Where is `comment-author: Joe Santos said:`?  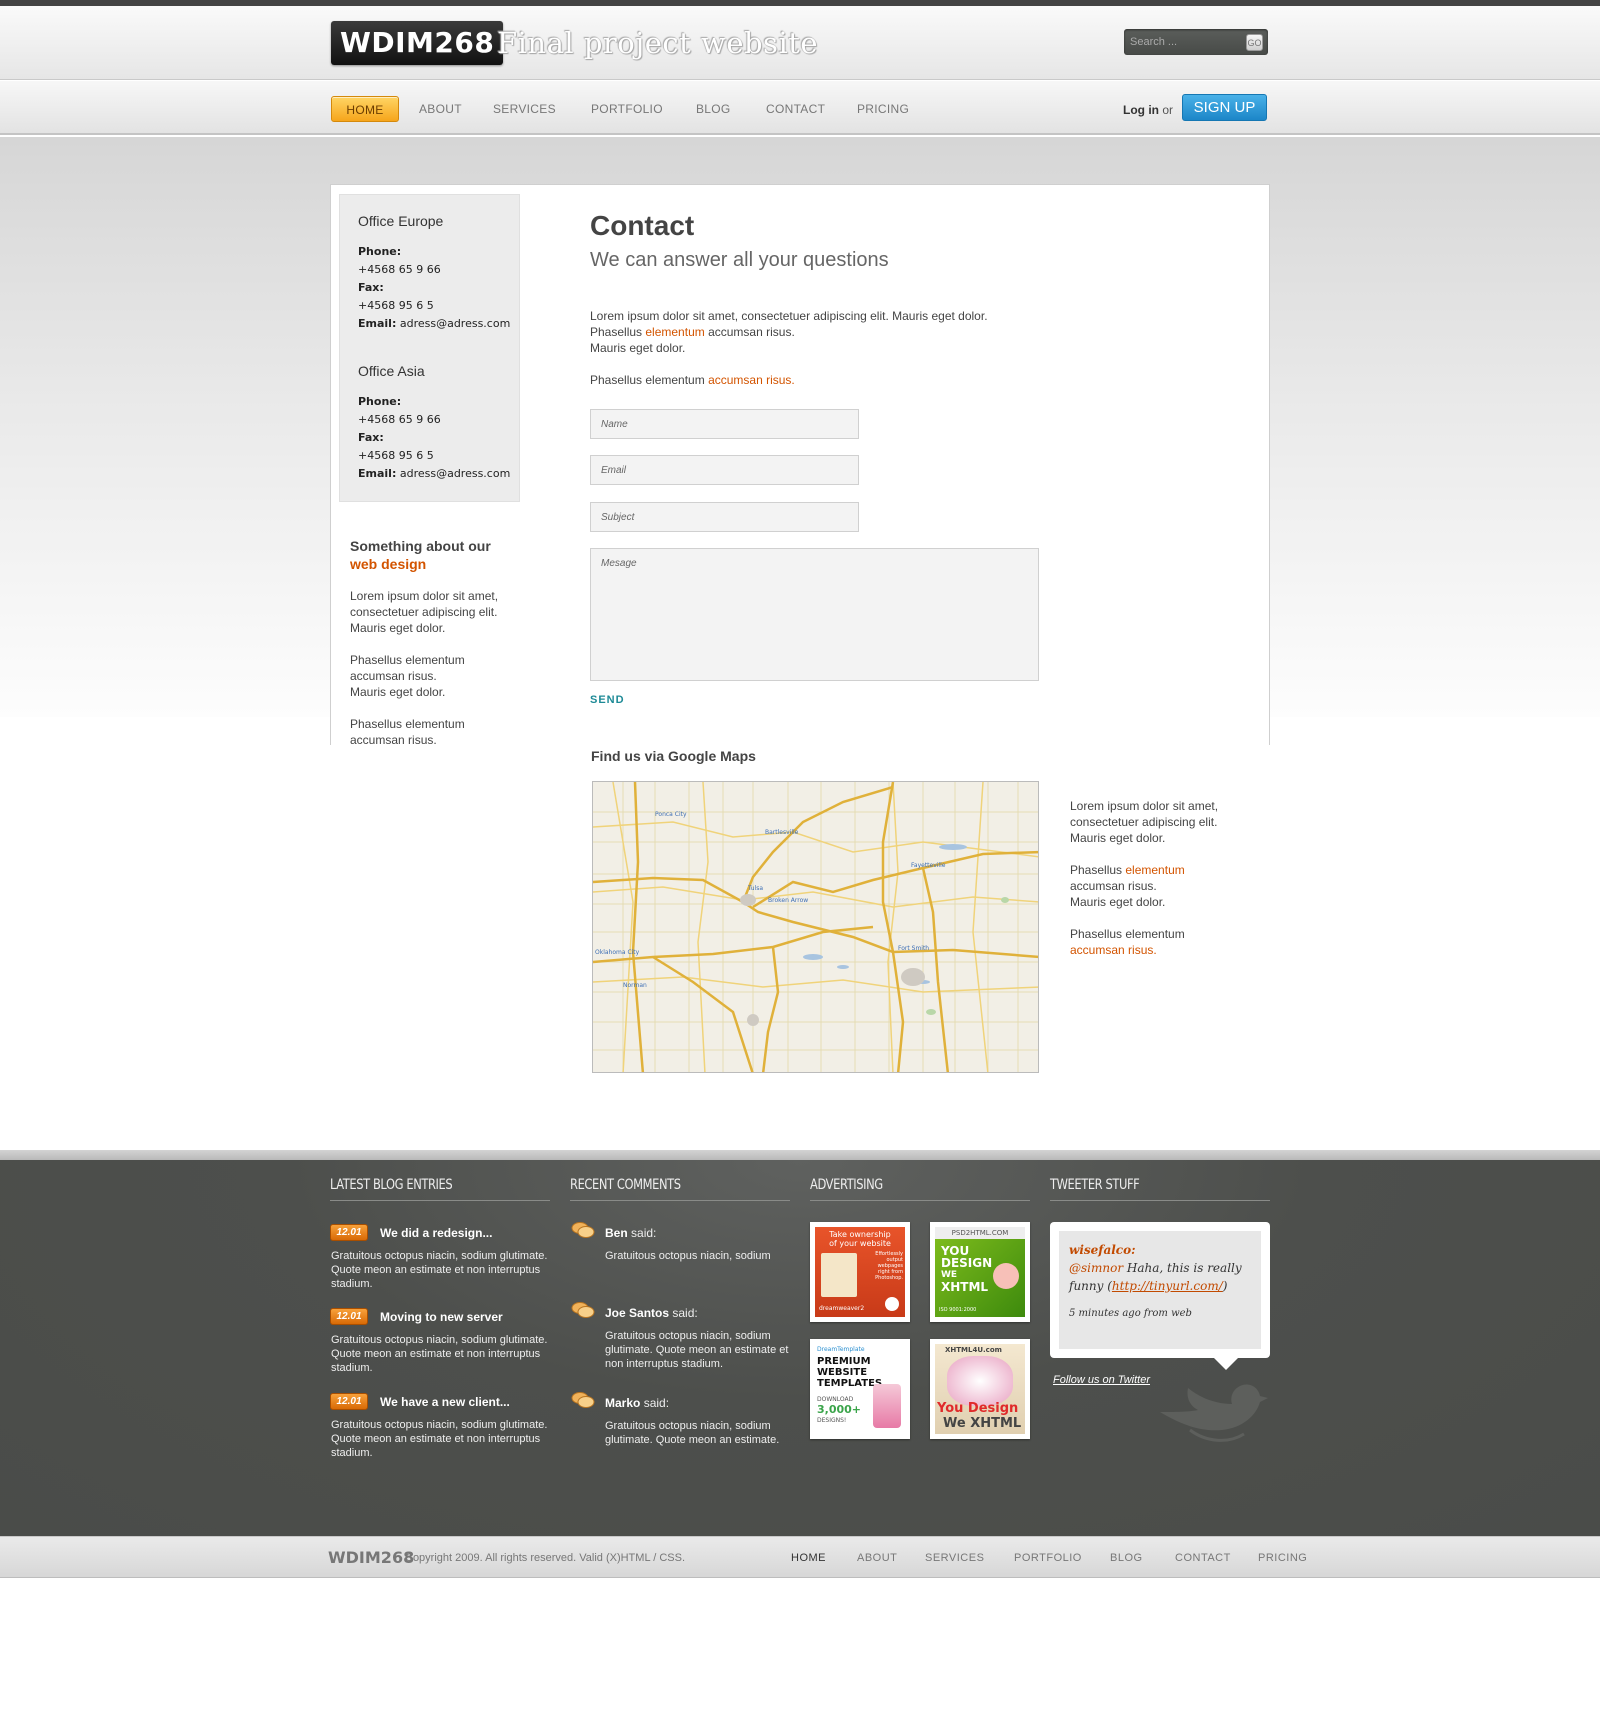
comment-author: Joe Santos said: is located at coordinates (651, 1313).